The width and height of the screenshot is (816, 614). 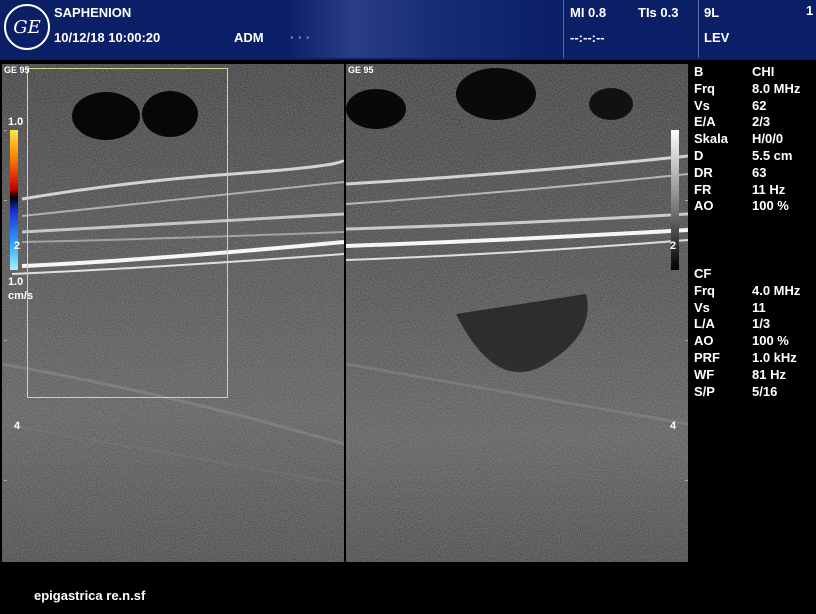 I want to click on preset-label: LEV, so click(x=717, y=37).